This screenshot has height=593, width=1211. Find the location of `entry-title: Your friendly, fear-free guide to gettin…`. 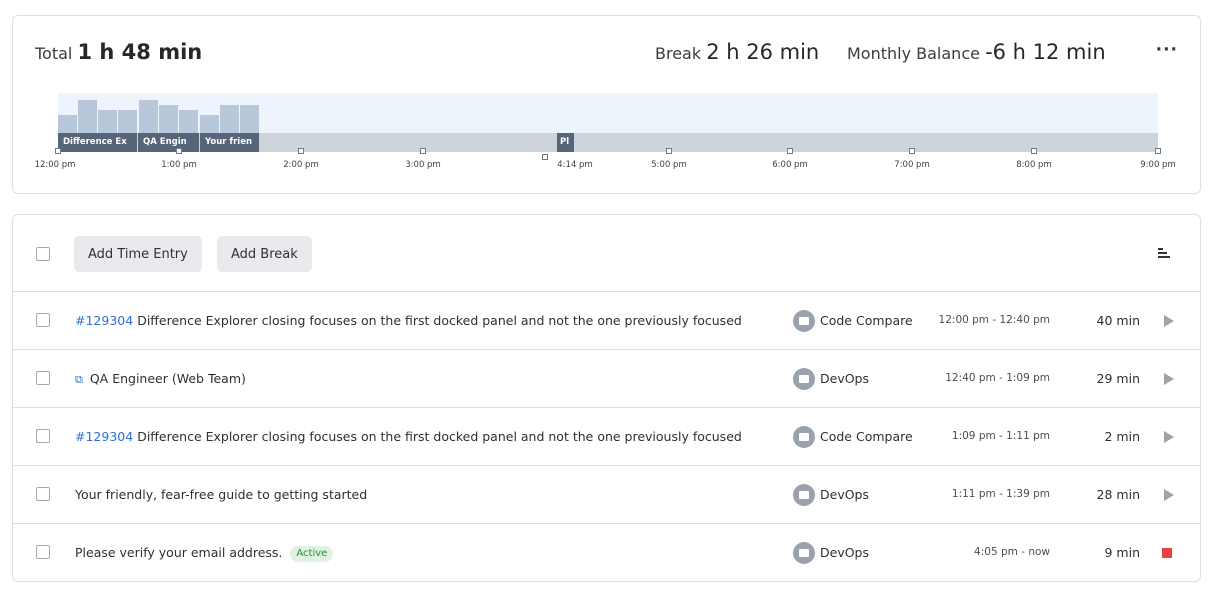

entry-title: Your friendly, fear-free guide to gettin… is located at coordinates (221, 494).